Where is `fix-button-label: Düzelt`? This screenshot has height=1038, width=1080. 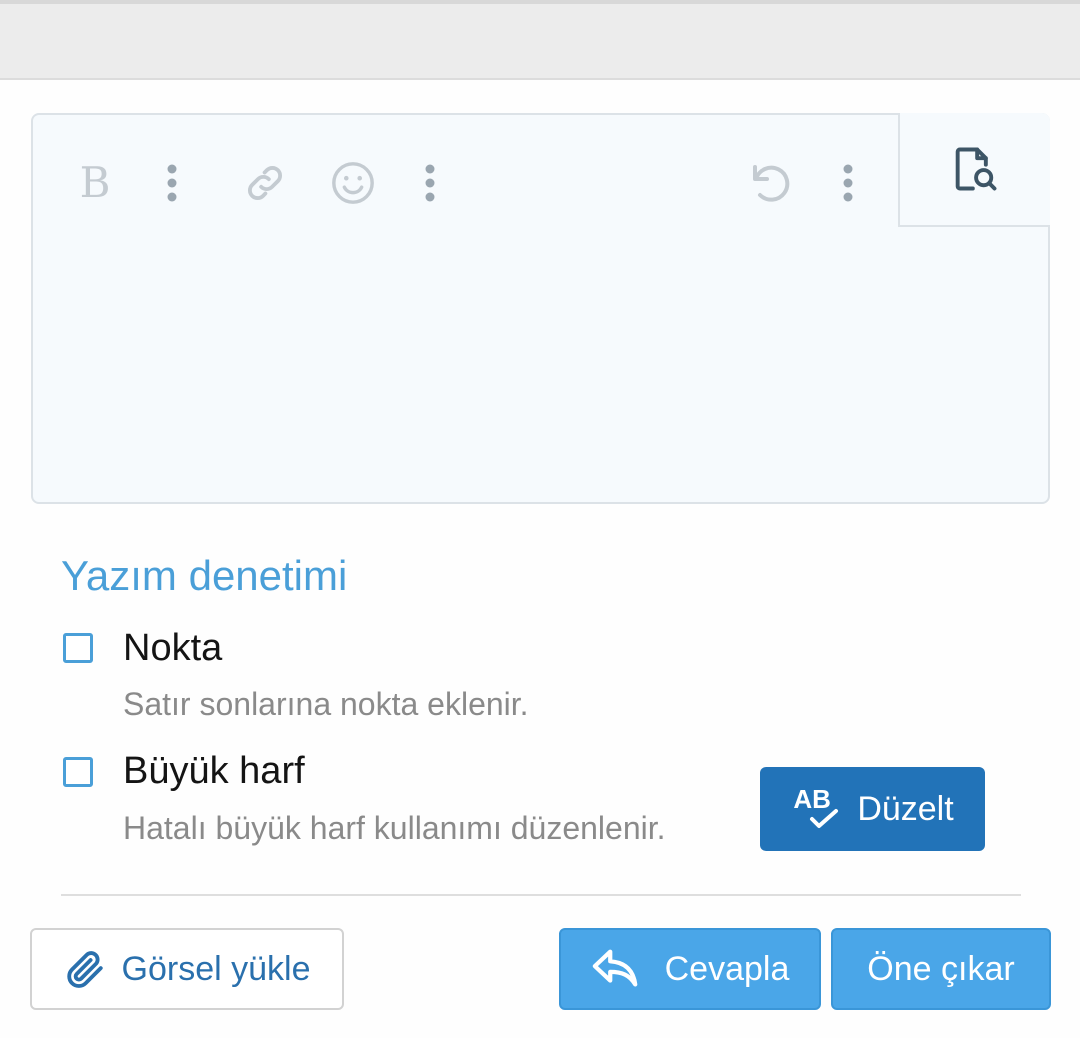 fix-button-label: Düzelt is located at coordinates (905, 808).